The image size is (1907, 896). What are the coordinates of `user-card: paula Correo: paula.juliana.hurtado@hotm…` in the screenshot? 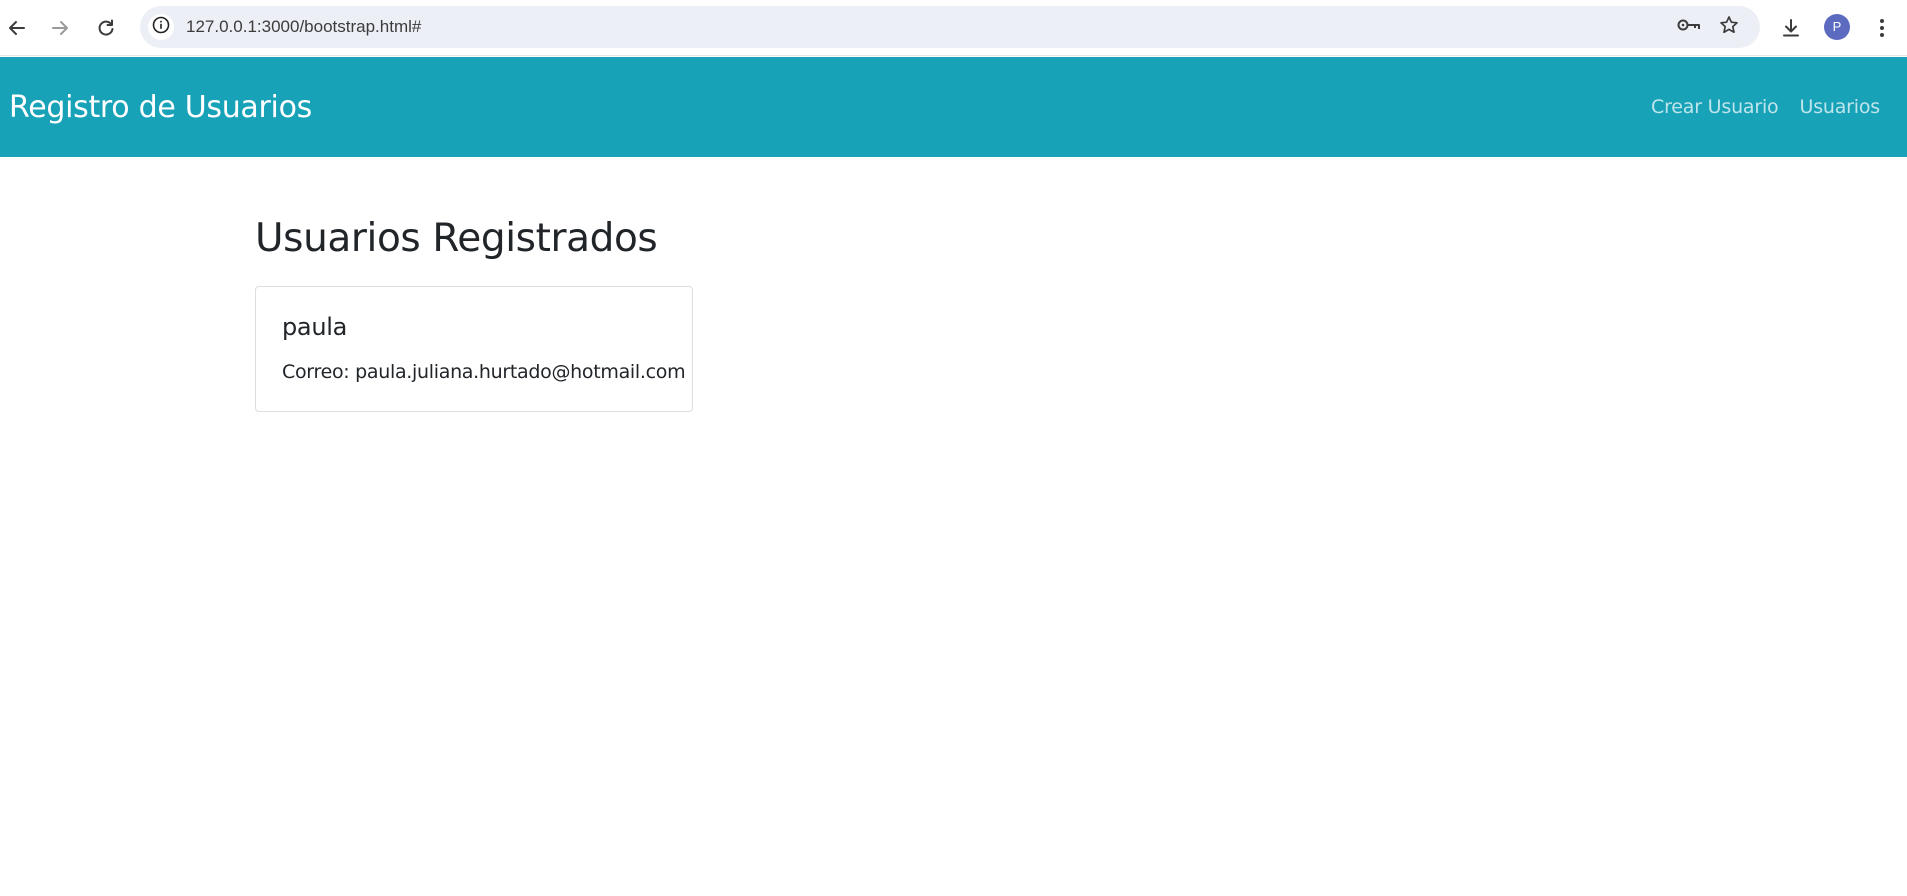 It's located at (474, 349).